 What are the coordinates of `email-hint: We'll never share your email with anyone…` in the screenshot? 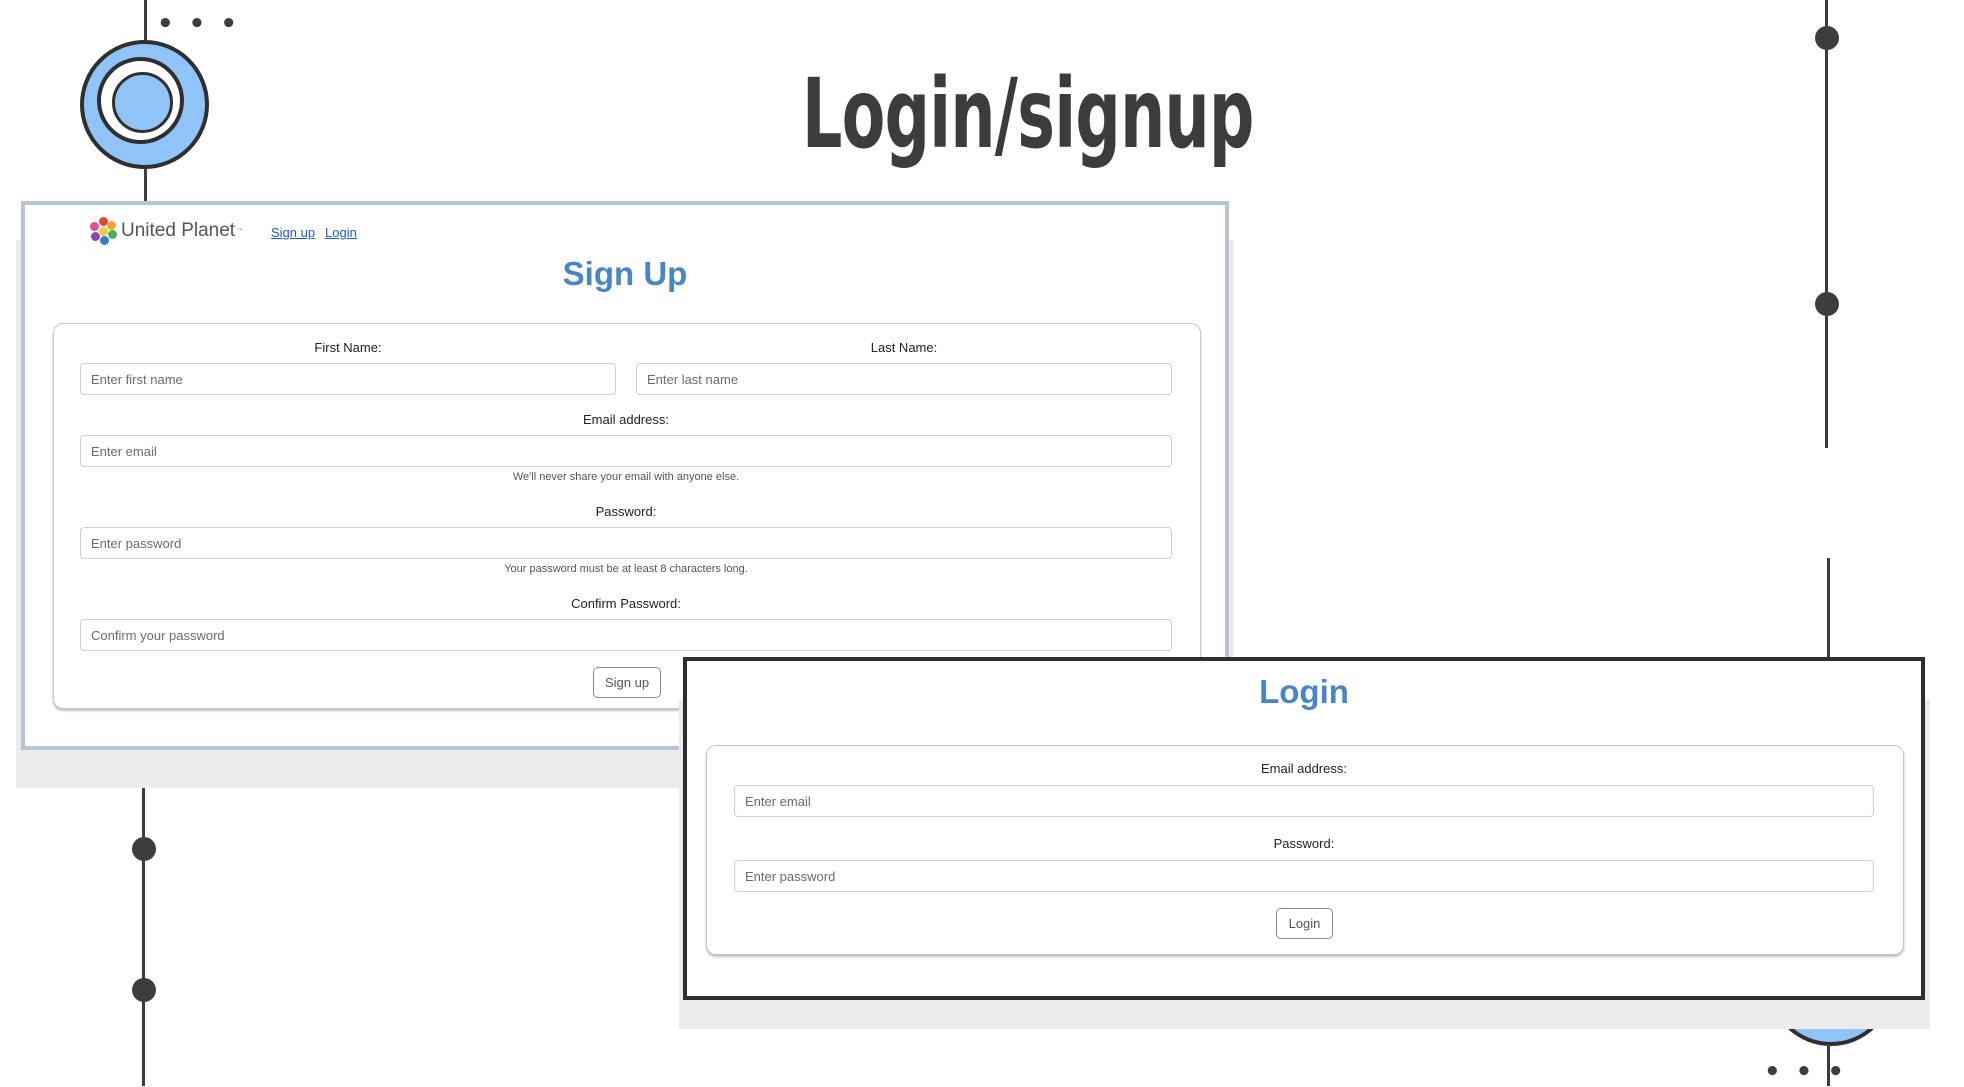 It's located at (626, 477).